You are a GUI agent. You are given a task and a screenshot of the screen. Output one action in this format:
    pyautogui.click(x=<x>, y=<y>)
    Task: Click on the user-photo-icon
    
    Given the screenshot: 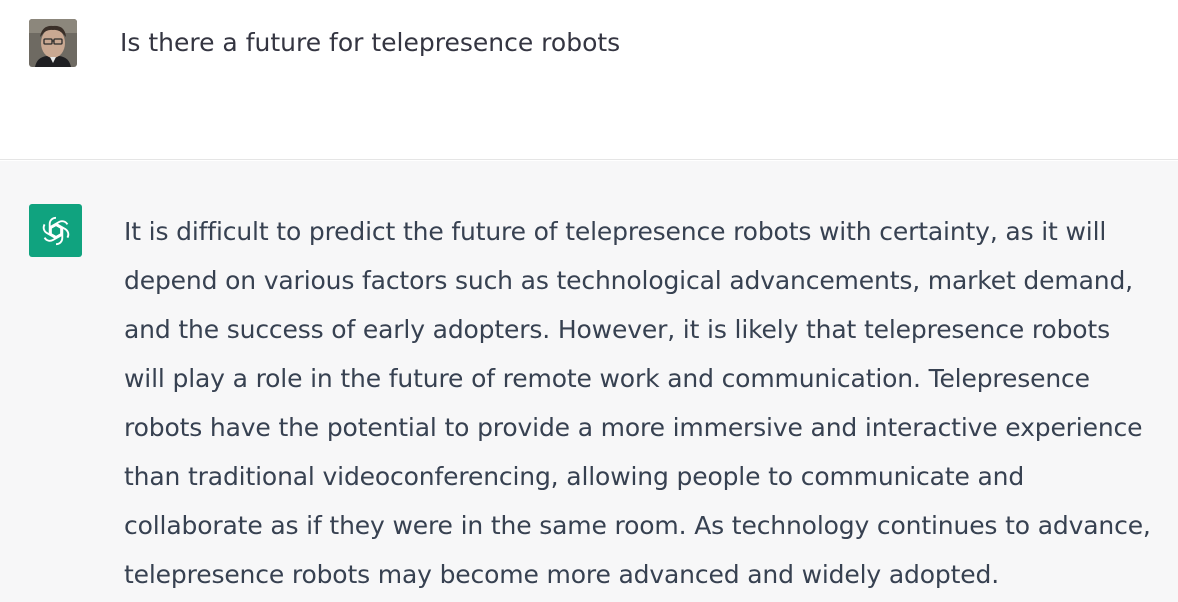 What is the action you would take?
    pyautogui.click(x=53, y=43)
    